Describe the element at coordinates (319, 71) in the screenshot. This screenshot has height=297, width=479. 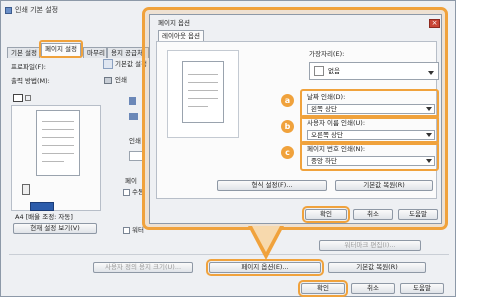
I see `frame-style-icon` at that location.